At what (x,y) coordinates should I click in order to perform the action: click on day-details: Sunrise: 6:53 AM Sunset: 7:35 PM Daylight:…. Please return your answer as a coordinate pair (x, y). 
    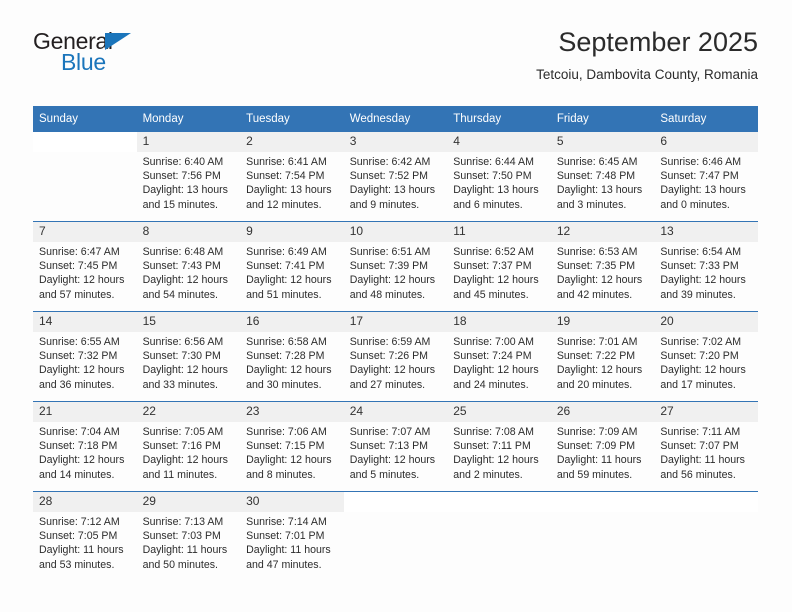
    Looking at the image, I should click on (603, 272).